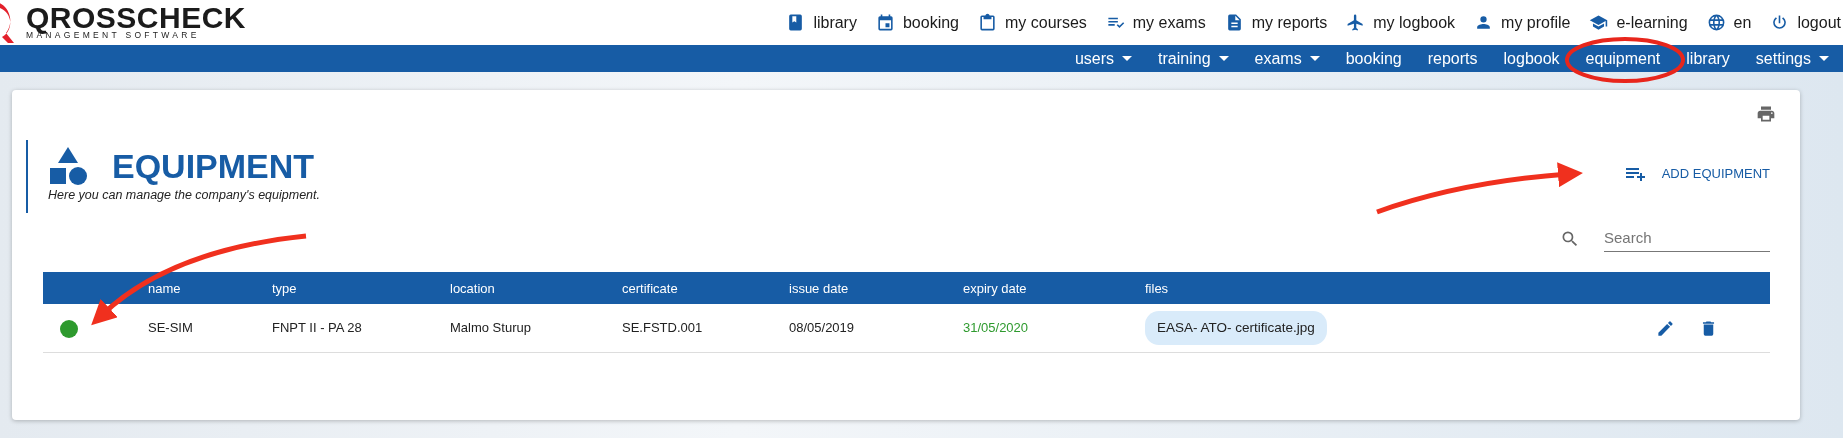  What do you see at coordinates (650, 288) in the screenshot?
I see `column-header: certificate` at bounding box center [650, 288].